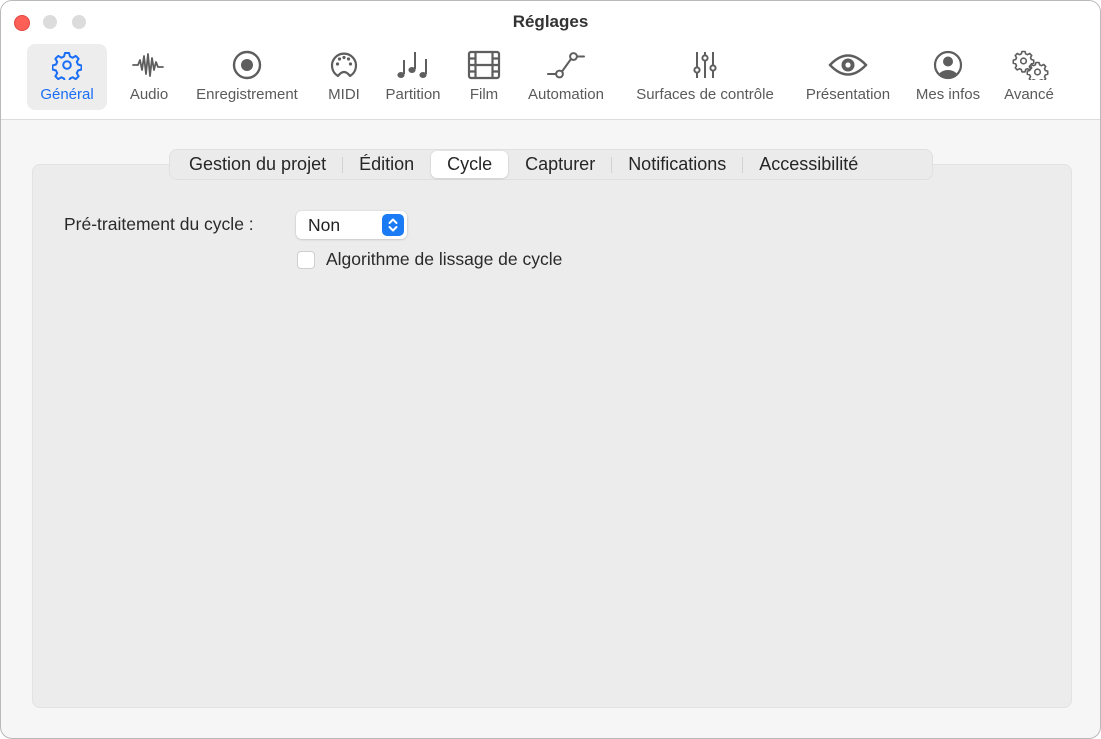  What do you see at coordinates (393, 225) in the screenshot?
I see `up-down-chevron-icon` at bounding box center [393, 225].